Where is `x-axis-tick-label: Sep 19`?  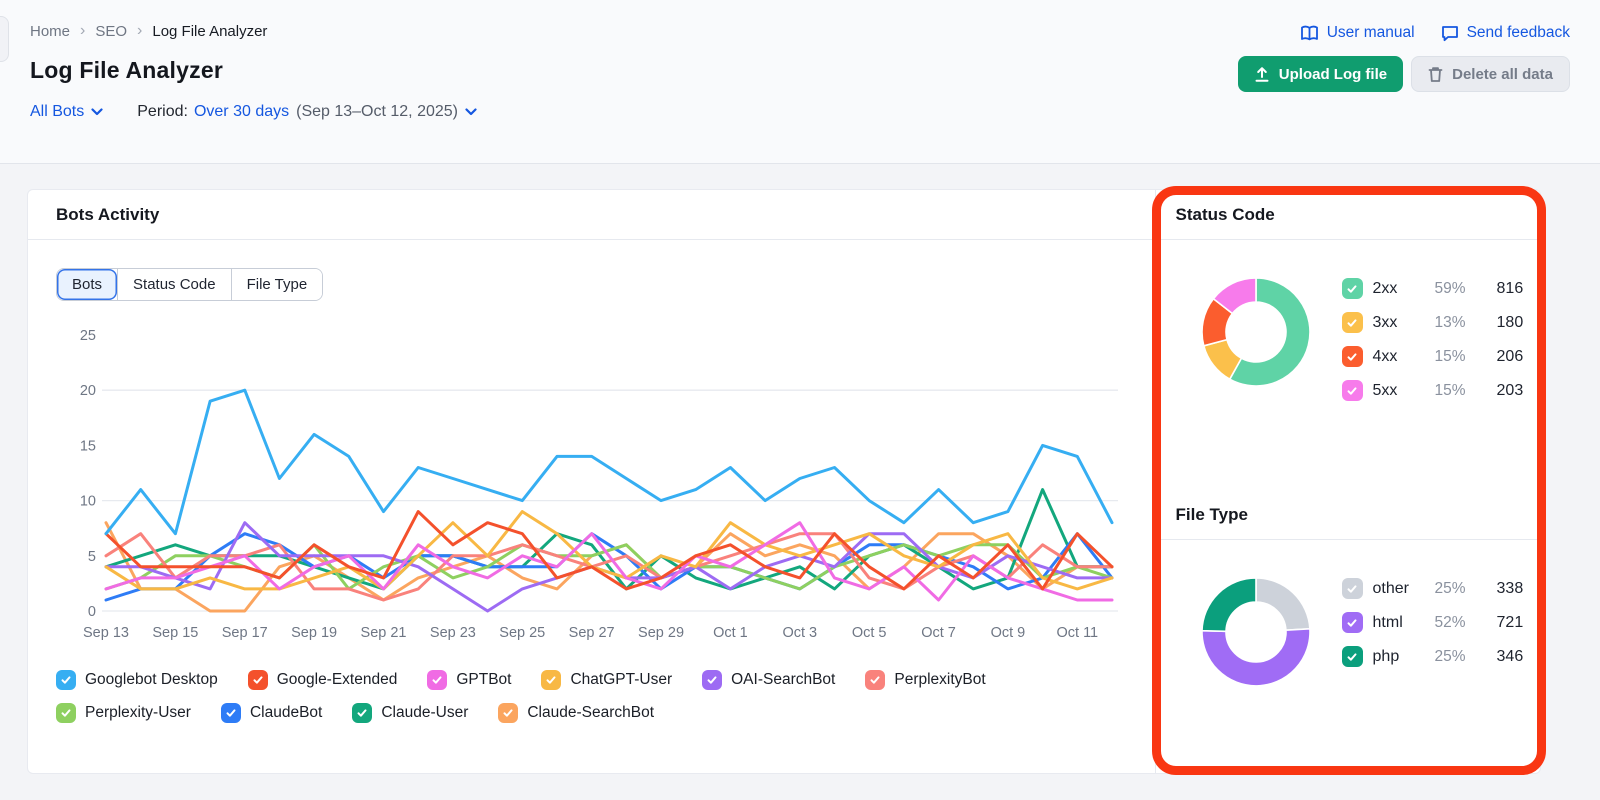
x-axis-tick-label: Sep 19 is located at coordinates (314, 633).